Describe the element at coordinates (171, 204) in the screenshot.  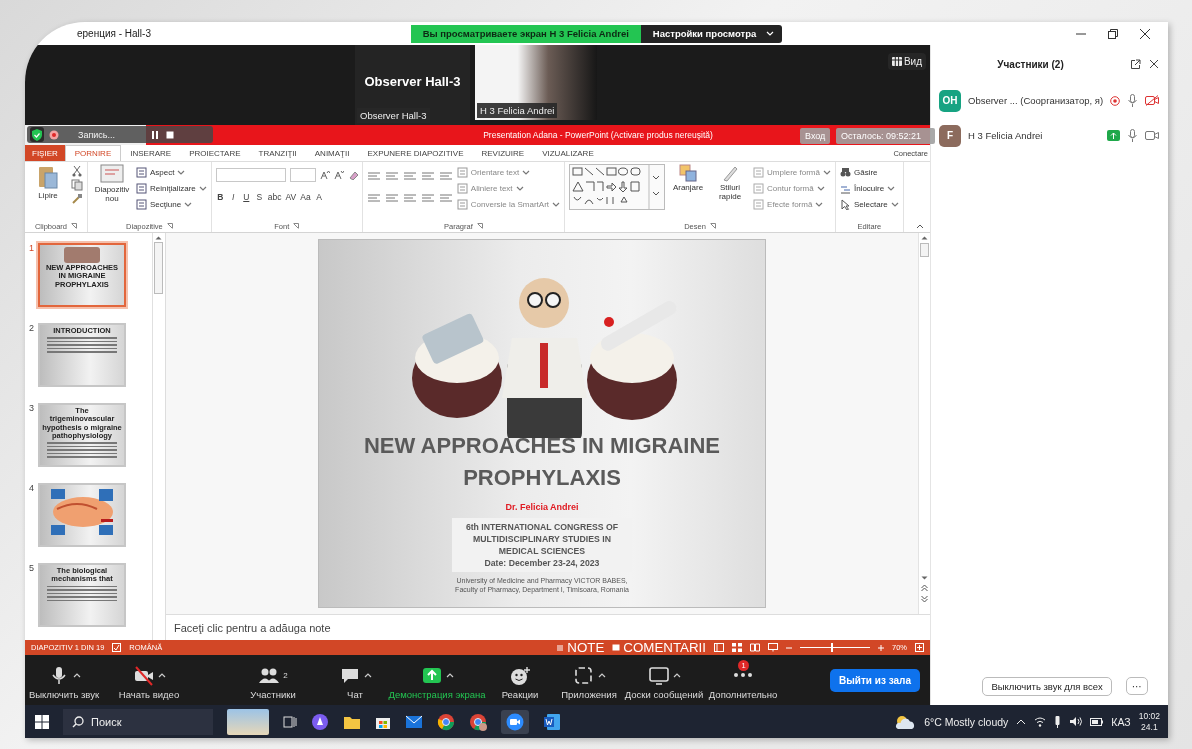
I see `ribbon-button: Secţiune` at that location.